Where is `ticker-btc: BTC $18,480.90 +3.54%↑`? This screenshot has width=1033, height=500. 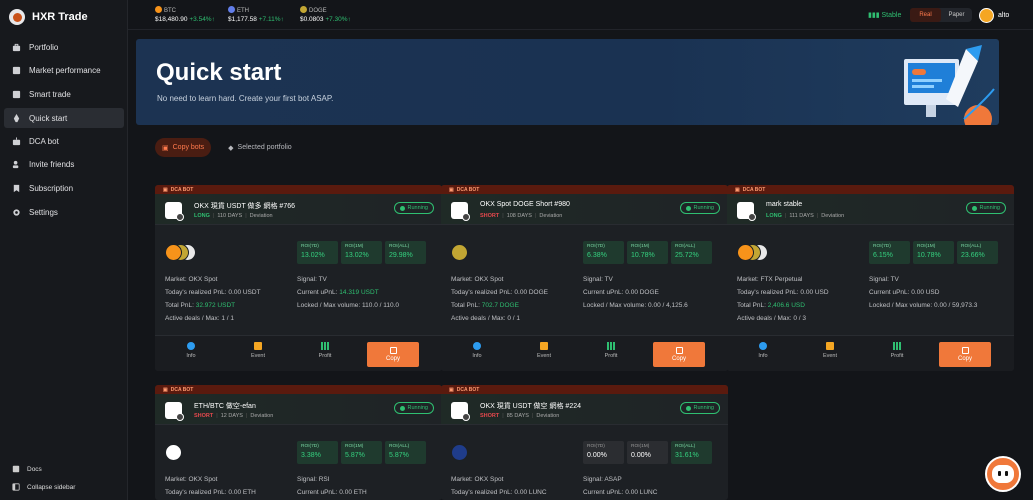 ticker-btc: BTC $18,480.90 +3.54%↑ is located at coordinates (185, 14).